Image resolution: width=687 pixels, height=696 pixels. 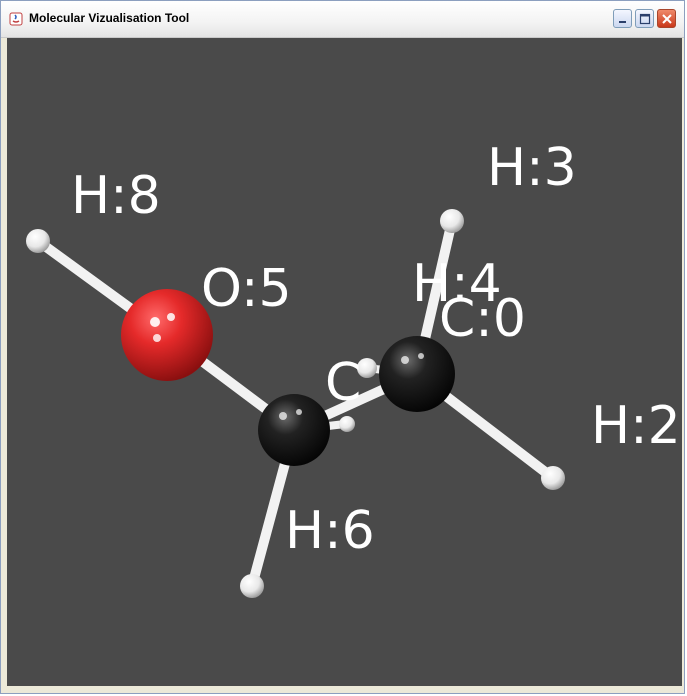 I want to click on atom-h2, so click(x=553, y=478).